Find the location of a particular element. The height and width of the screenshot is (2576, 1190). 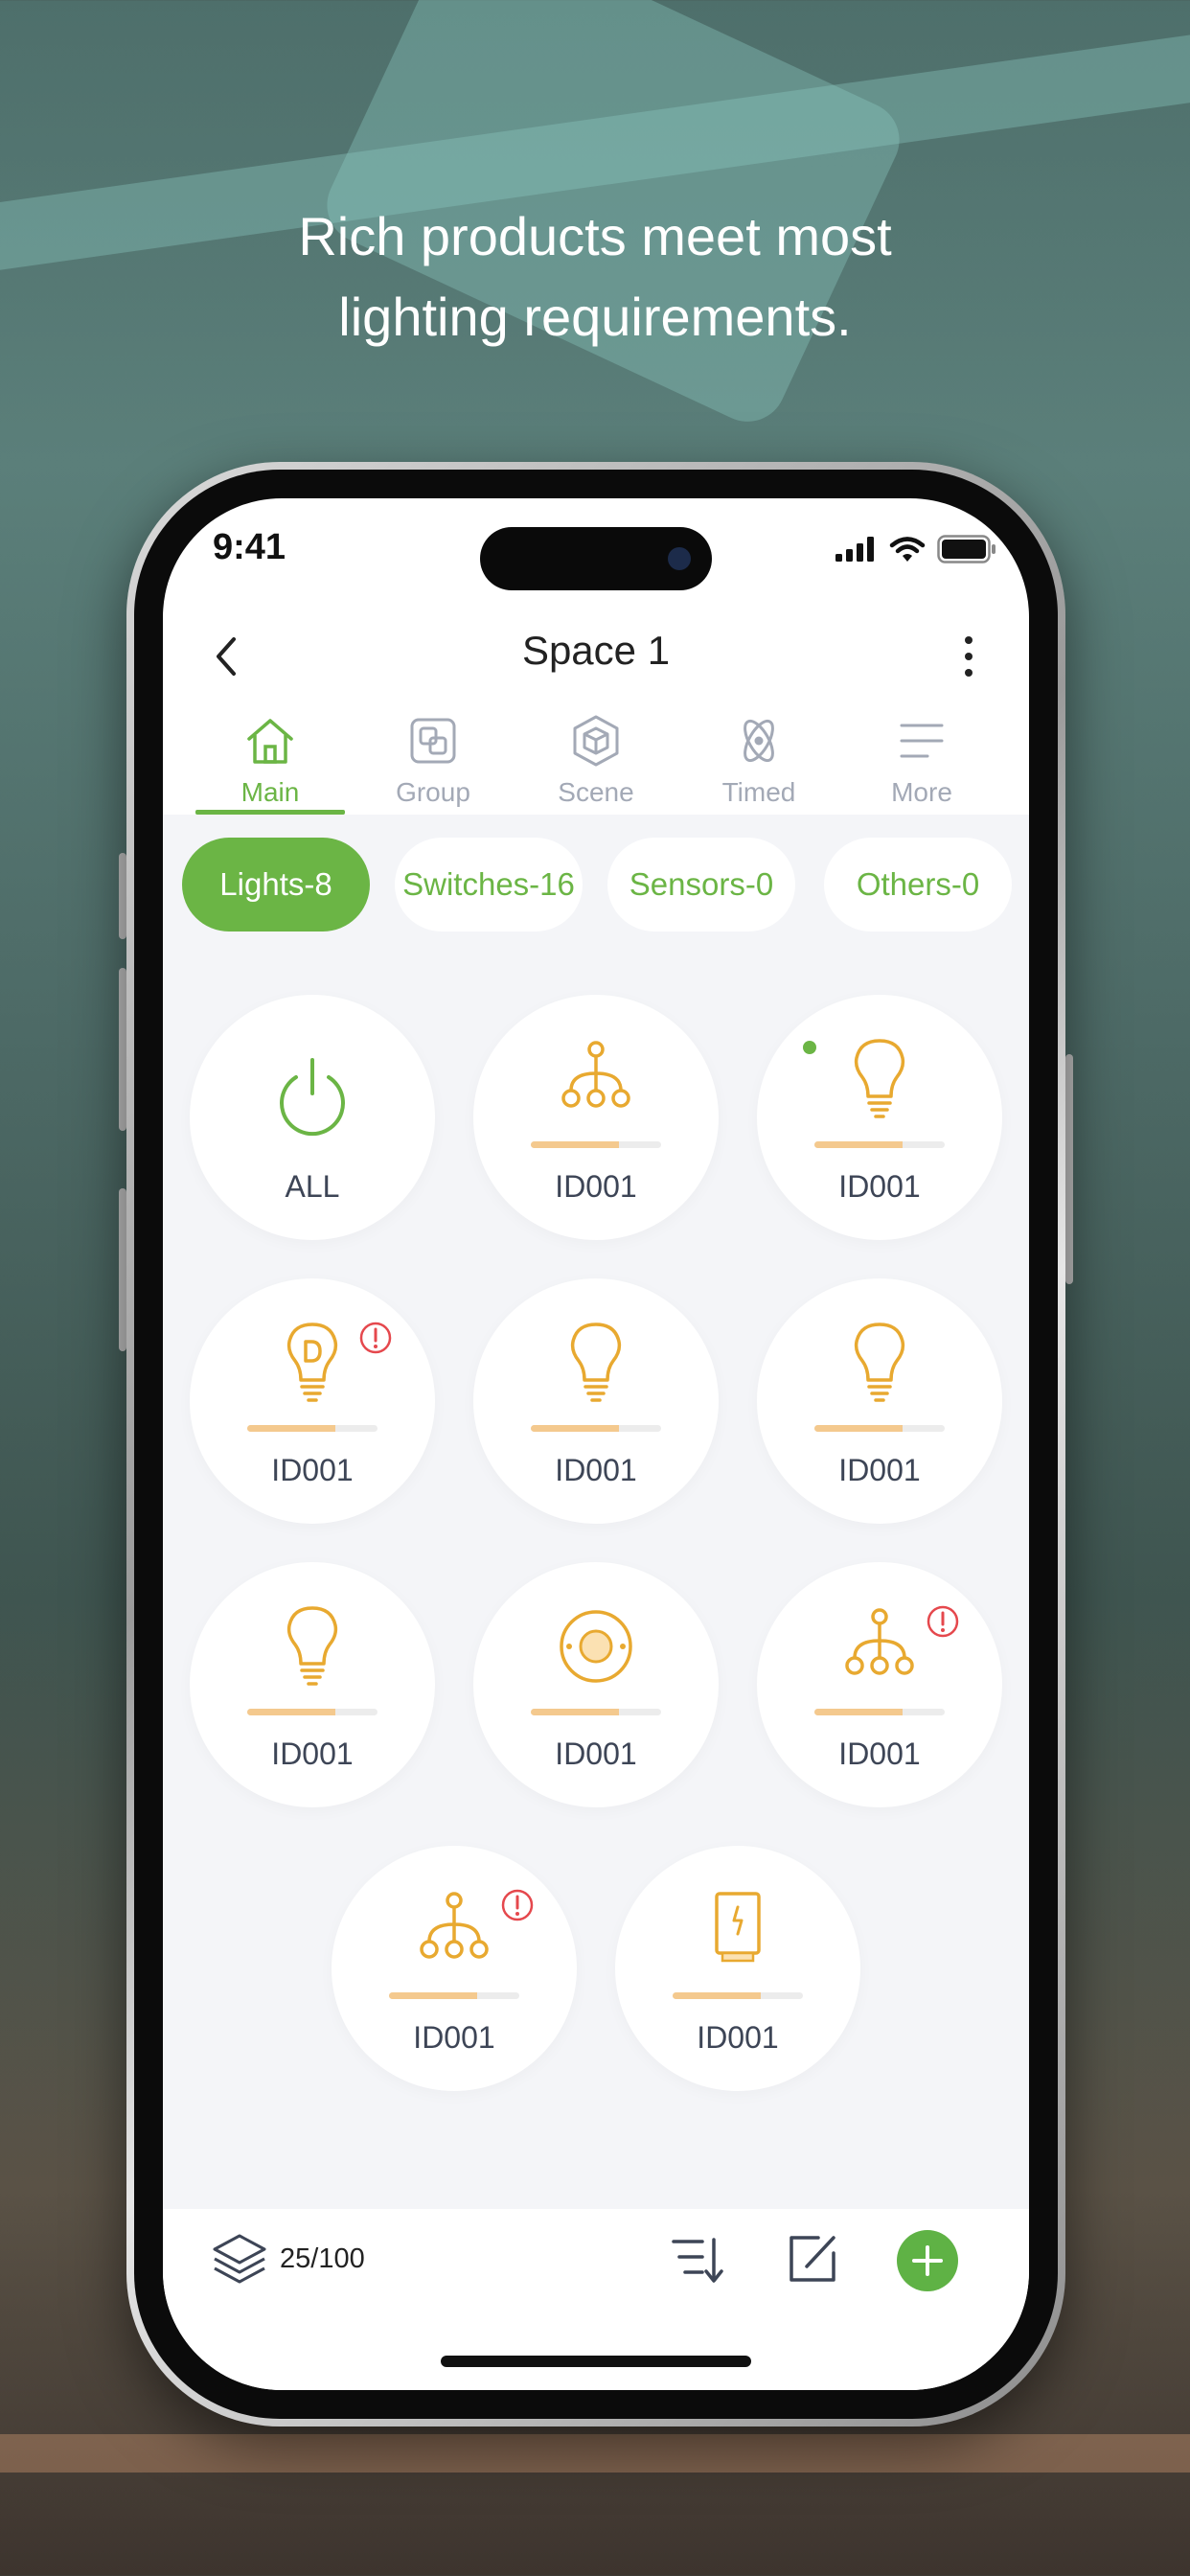

timed-icon is located at coordinates (759, 741).